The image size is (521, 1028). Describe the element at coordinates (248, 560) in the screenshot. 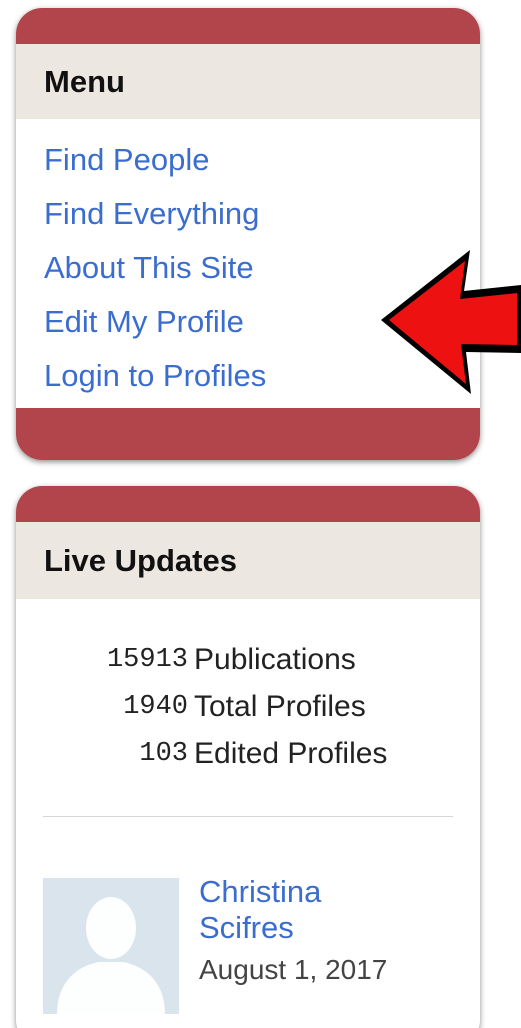

I see `live-updates-title: Live Updates` at that location.